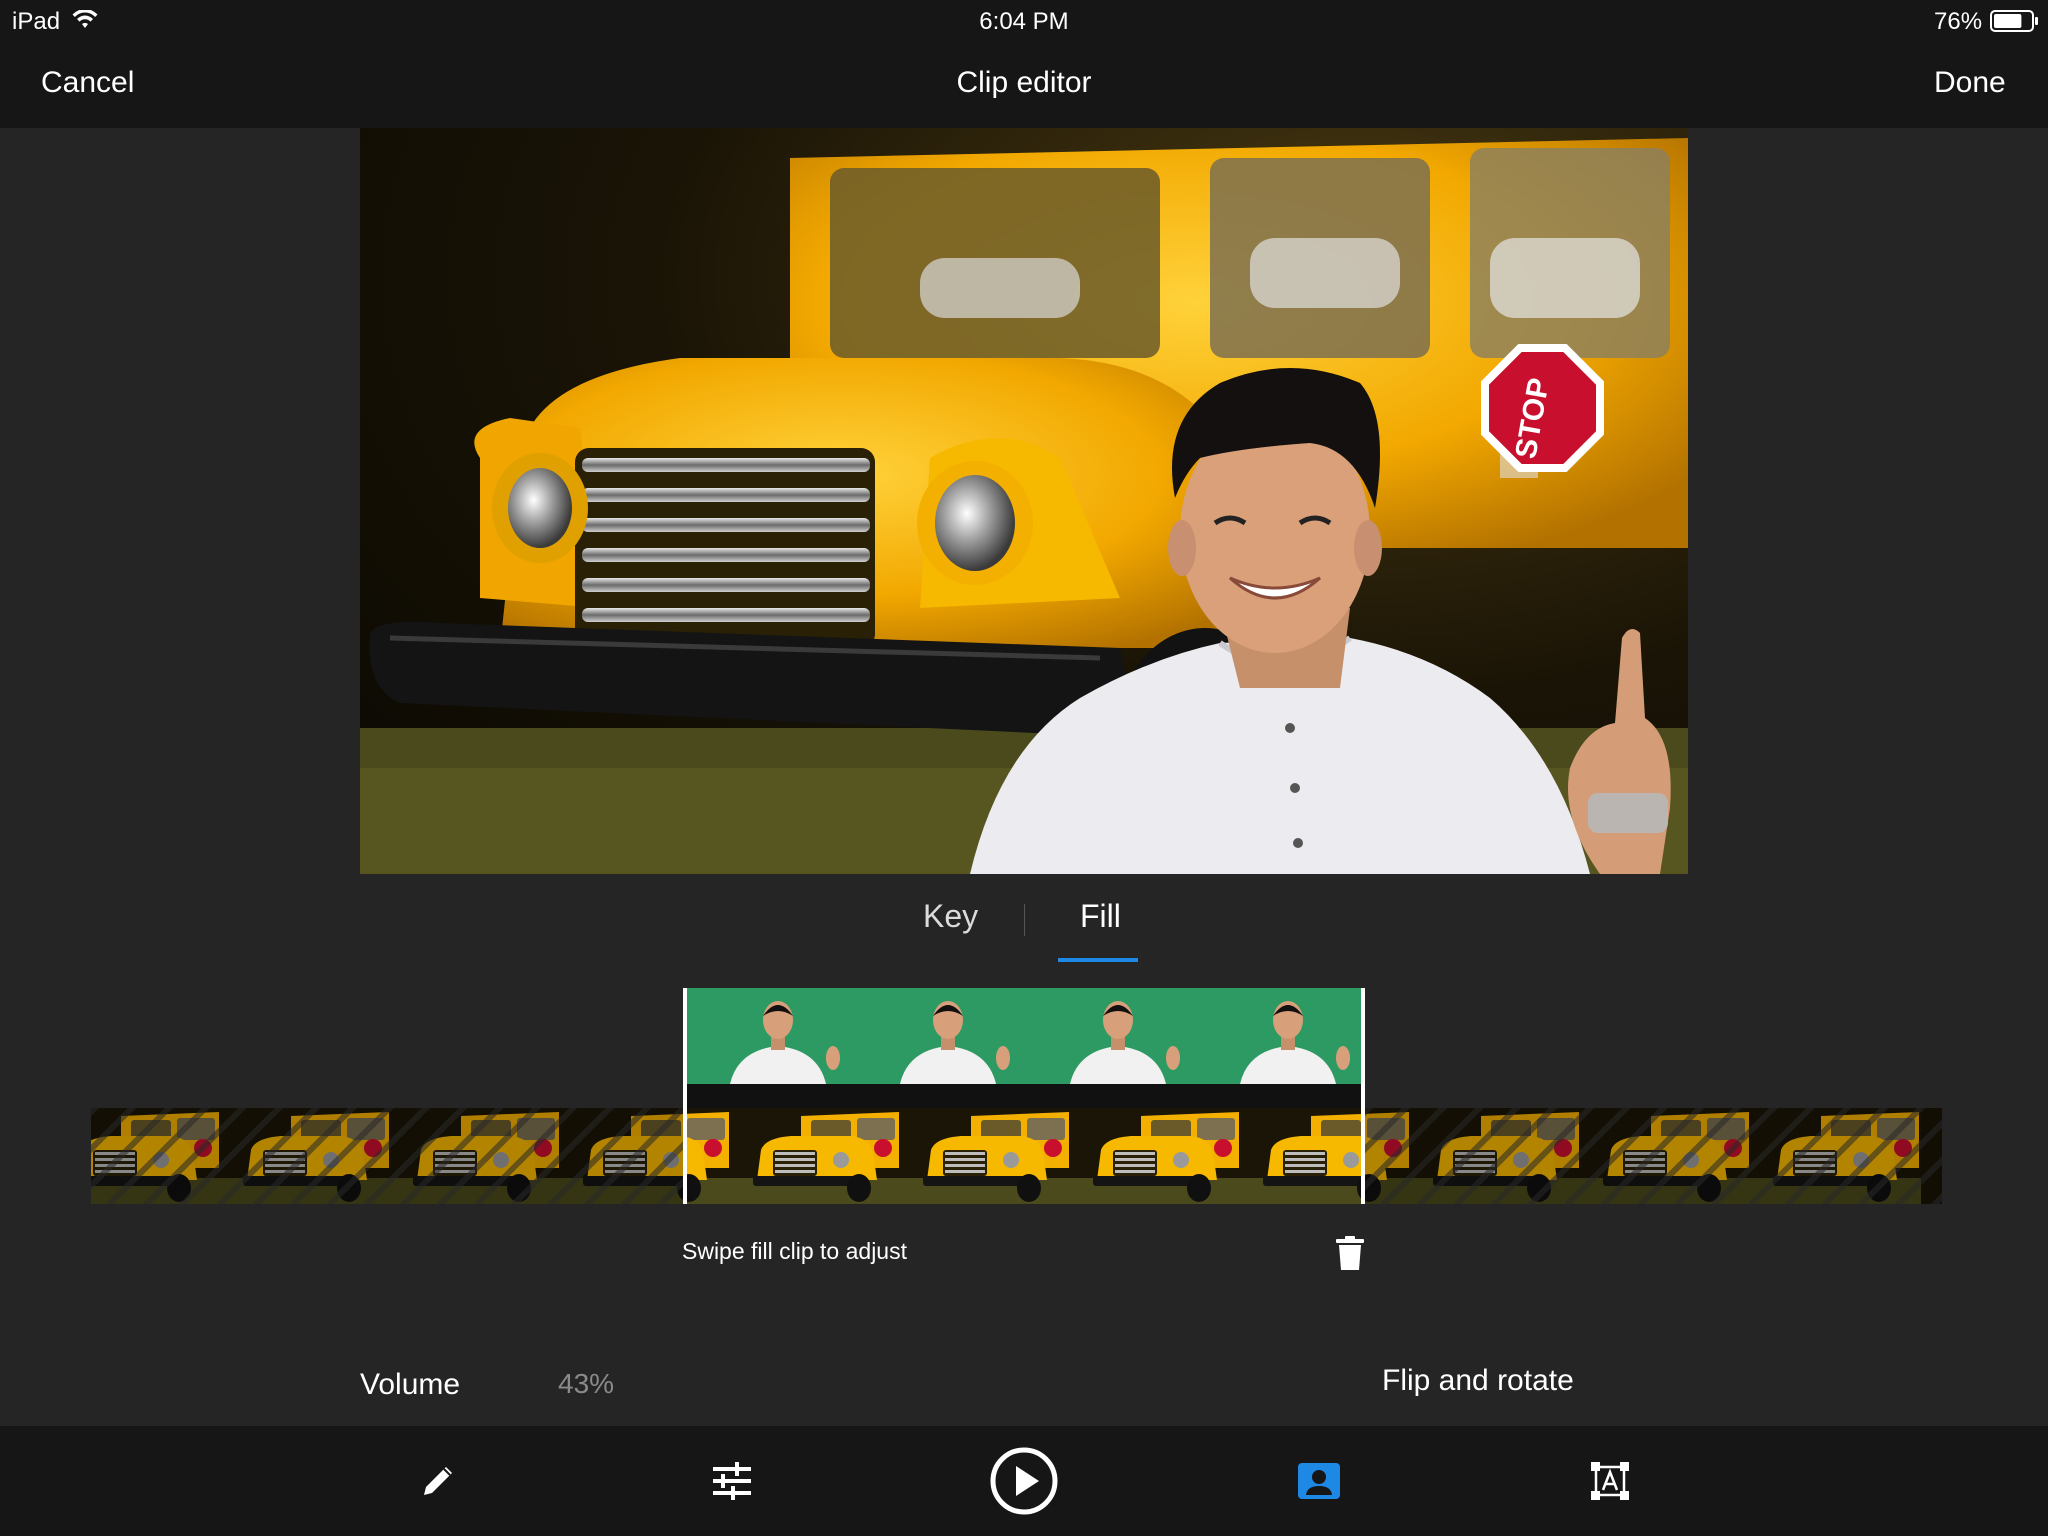 This screenshot has height=1536, width=2048. I want to click on fill-clip-track, so click(1024, 1036).